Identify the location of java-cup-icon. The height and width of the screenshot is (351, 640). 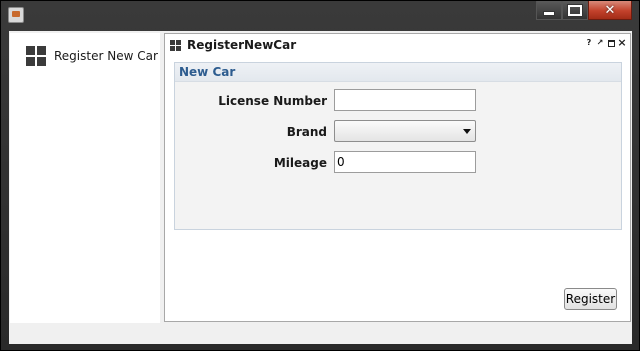
(16, 15).